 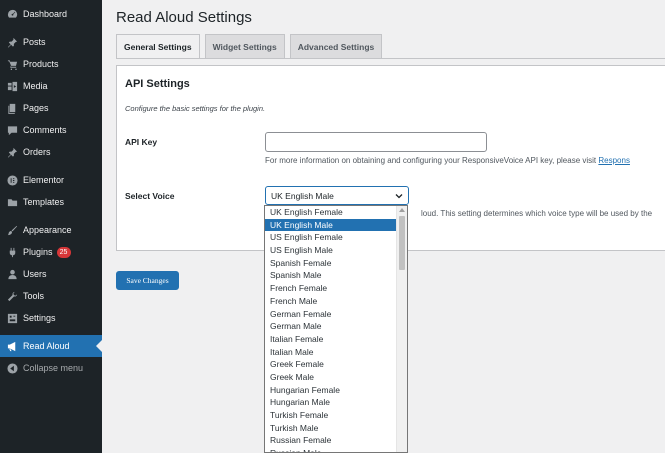 I want to click on media-icon, so click(x=12, y=86).